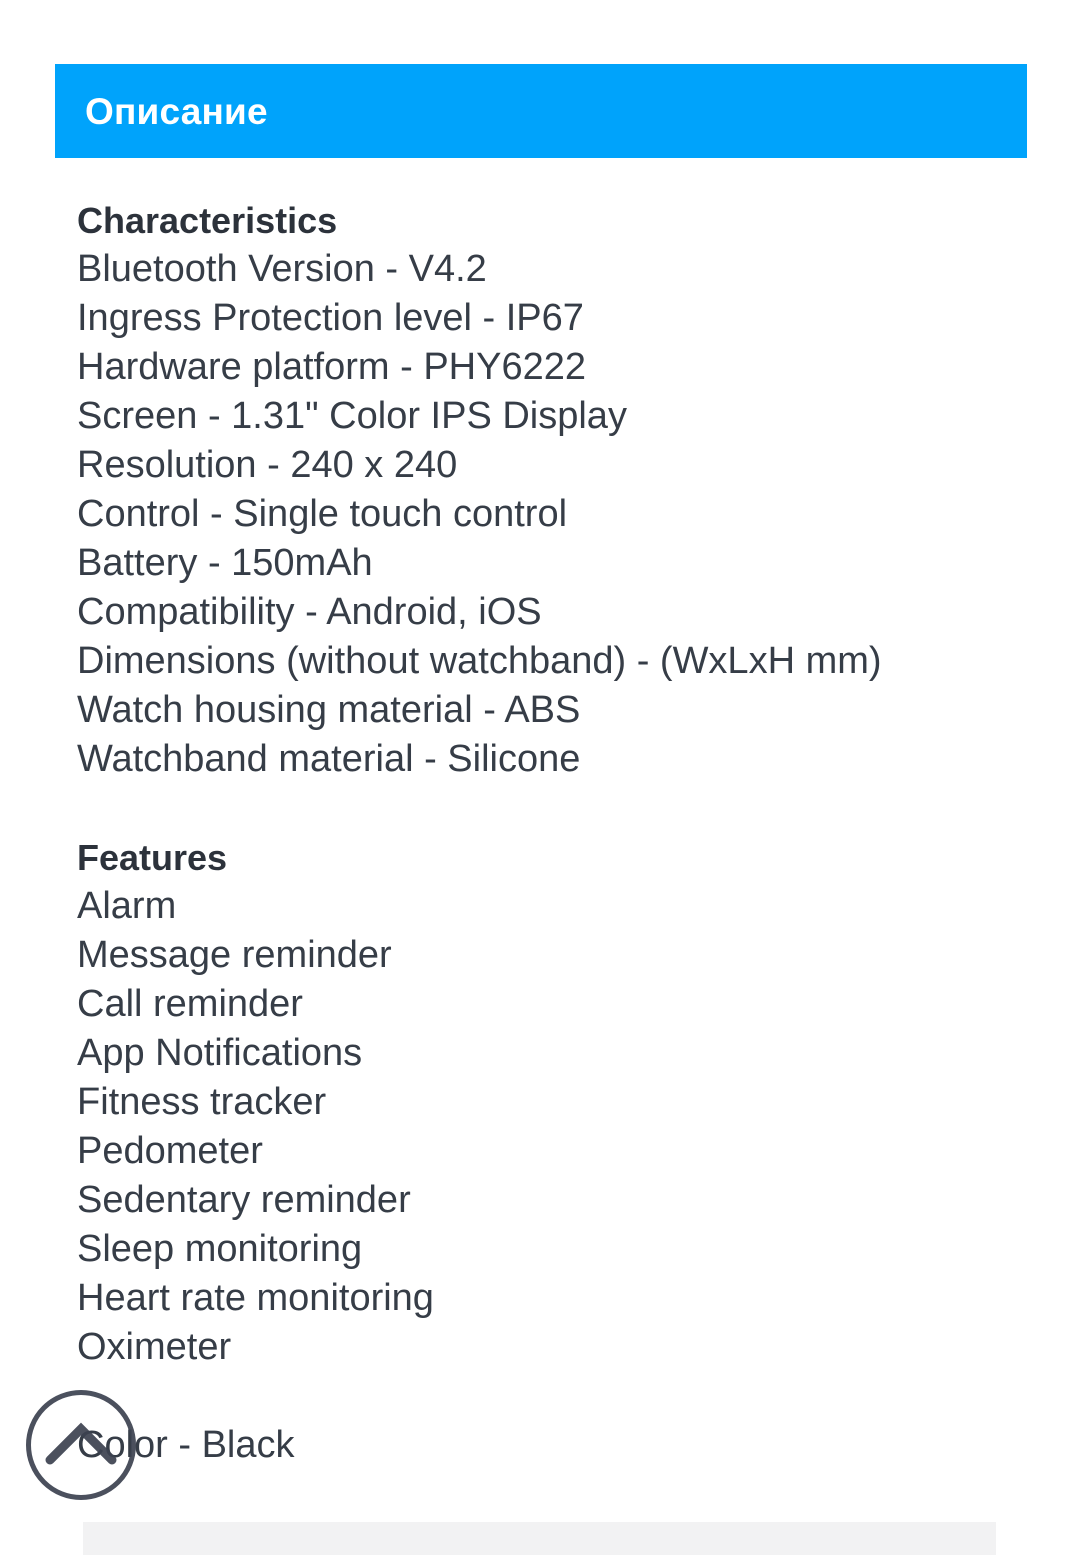 The width and height of the screenshot is (1080, 1555). I want to click on spec-line-battery: Battery - 150mAh, so click(225, 563).